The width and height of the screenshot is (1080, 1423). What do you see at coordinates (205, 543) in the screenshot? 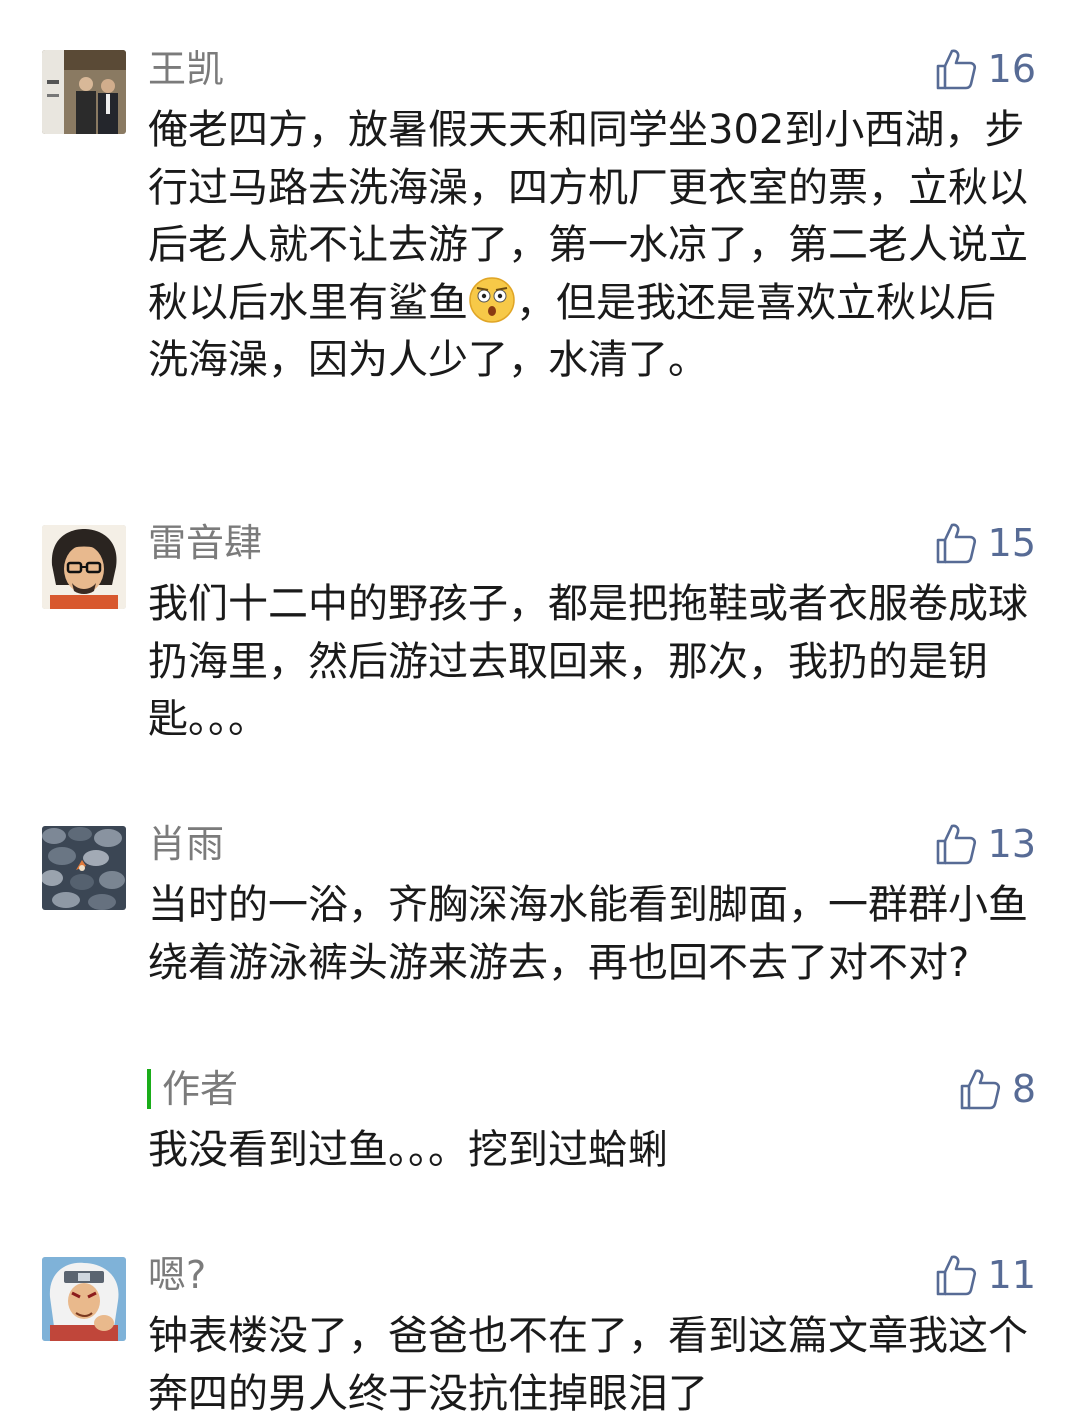
I see `commenter-name: 雷音肆` at bounding box center [205, 543].